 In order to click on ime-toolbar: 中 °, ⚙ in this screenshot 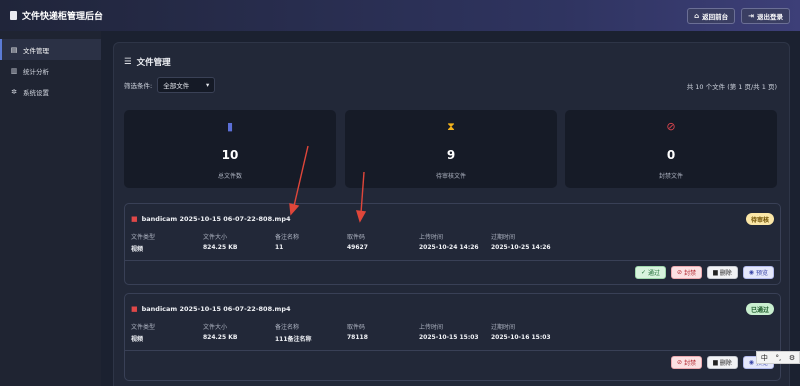, I will do `click(778, 357)`.